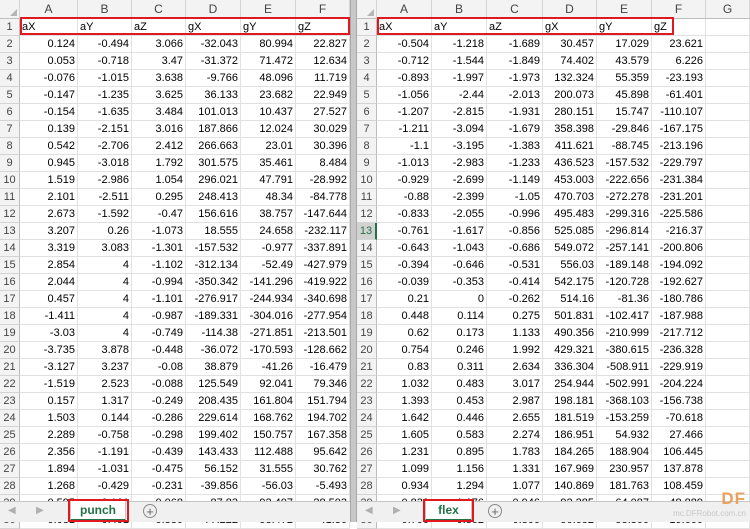 This screenshot has width=750, height=529. I want to click on table-cell: -0.414, so click(515, 282).